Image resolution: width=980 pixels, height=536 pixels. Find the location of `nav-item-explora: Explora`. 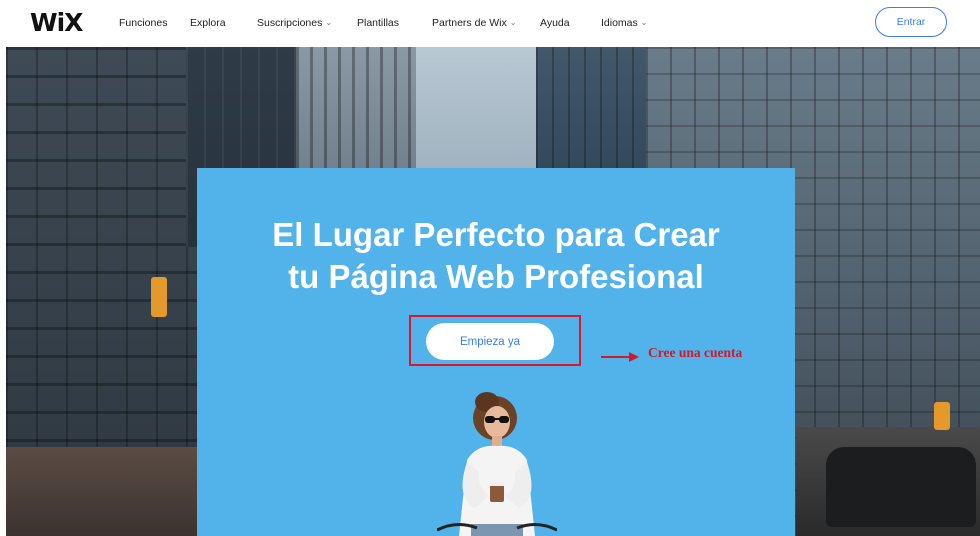

nav-item-explora: Explora is located at coordinates (208, 23).